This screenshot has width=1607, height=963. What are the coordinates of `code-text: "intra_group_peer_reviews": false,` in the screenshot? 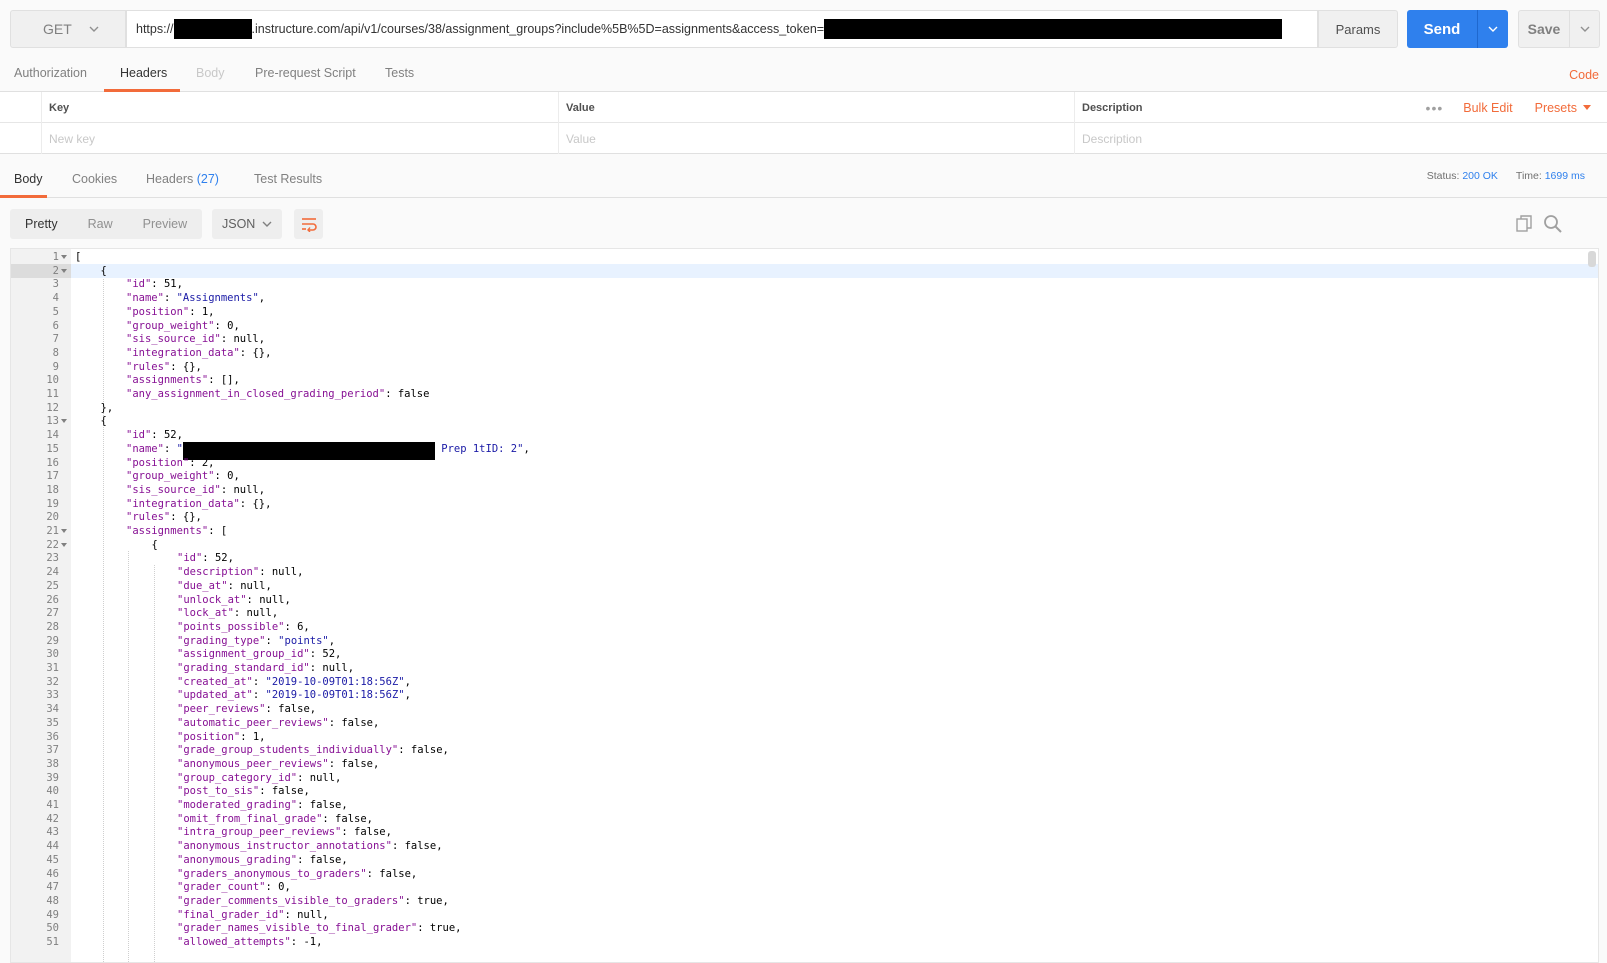 It's located at (284, 832).